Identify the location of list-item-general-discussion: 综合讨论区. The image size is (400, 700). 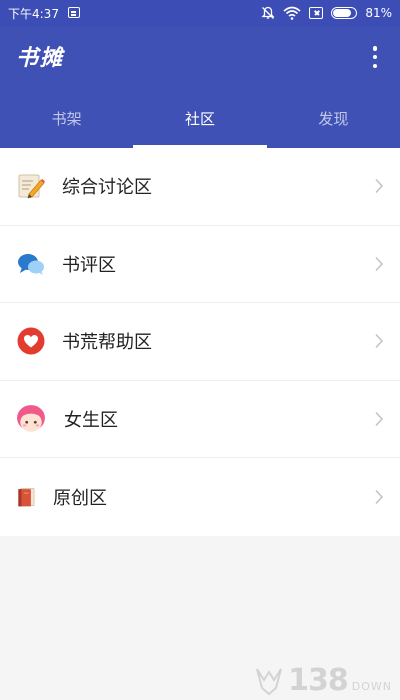
(200, 187).